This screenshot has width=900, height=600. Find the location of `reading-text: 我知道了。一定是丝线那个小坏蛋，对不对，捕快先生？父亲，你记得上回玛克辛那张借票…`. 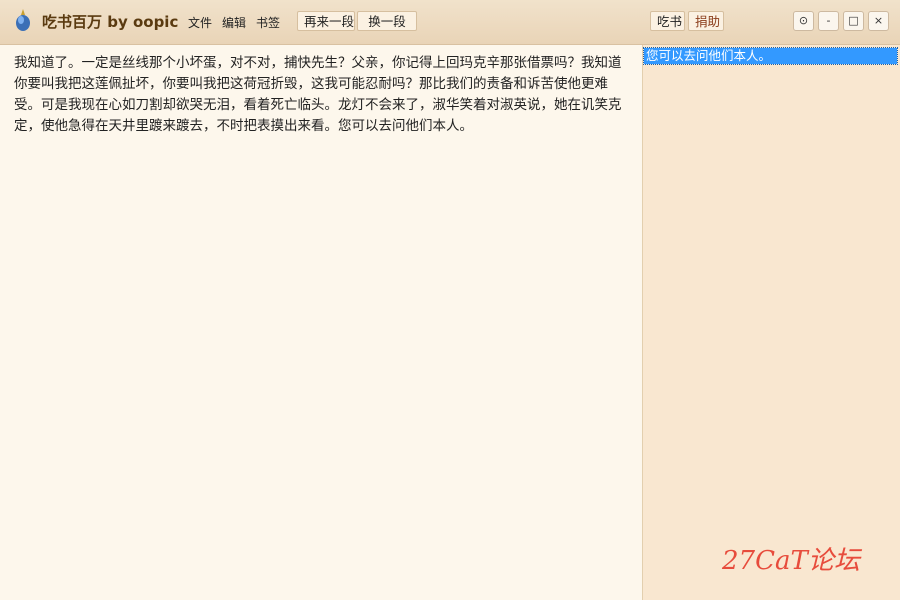

reading-text: 我知道了。一定是丝线那个小坏蛋，对不对，捕快先生？父亲，你记得上回玛克辛那张借票… is located at coordinates (318, 94).